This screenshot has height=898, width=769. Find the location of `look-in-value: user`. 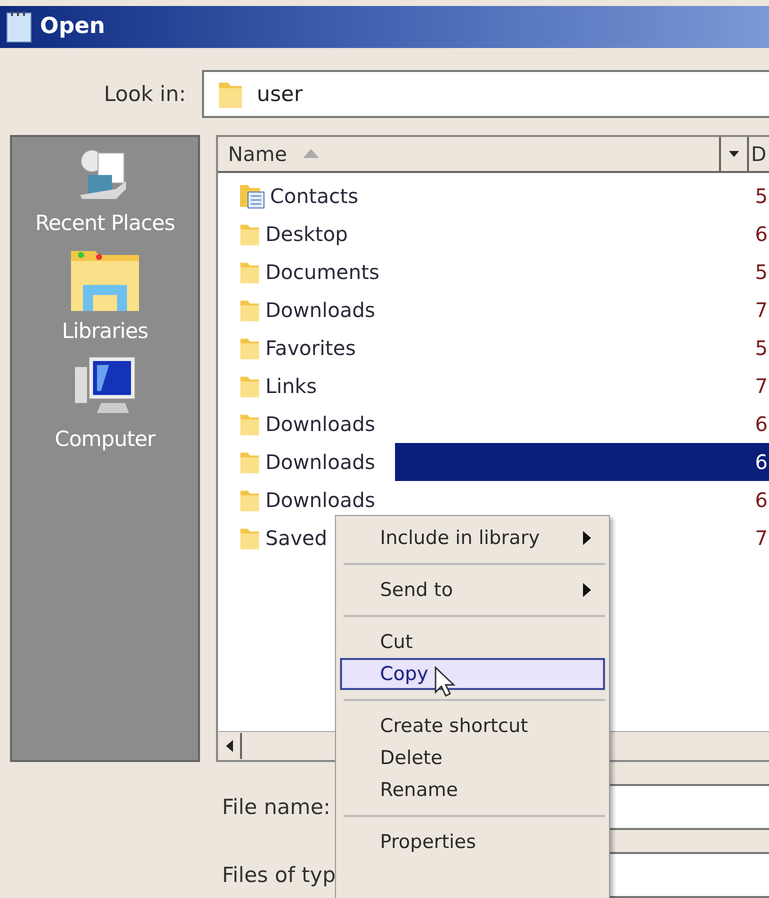

look-in-value: user is located at coordinates (279, 94).